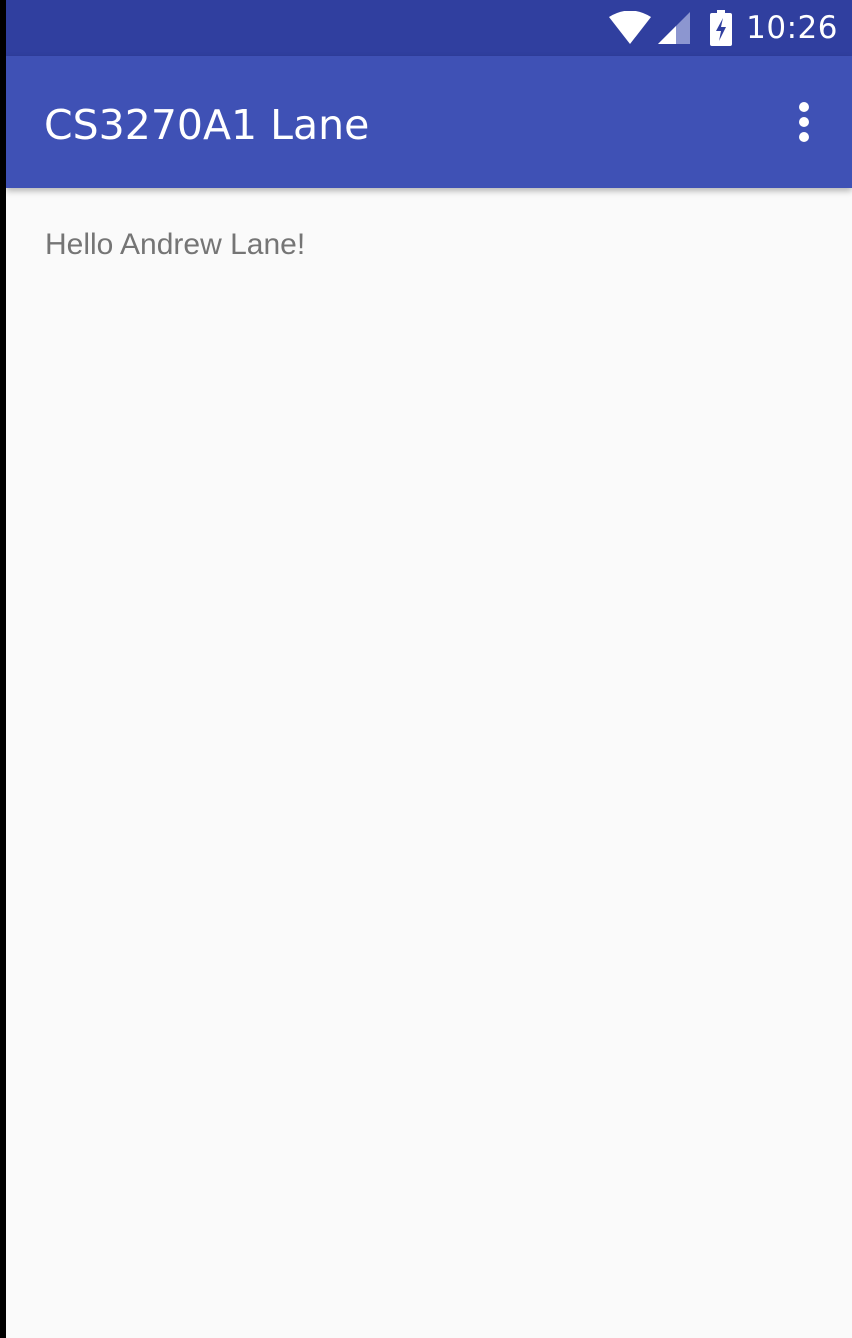  I want to click on status-icons: 10:26, so click(723, 28).